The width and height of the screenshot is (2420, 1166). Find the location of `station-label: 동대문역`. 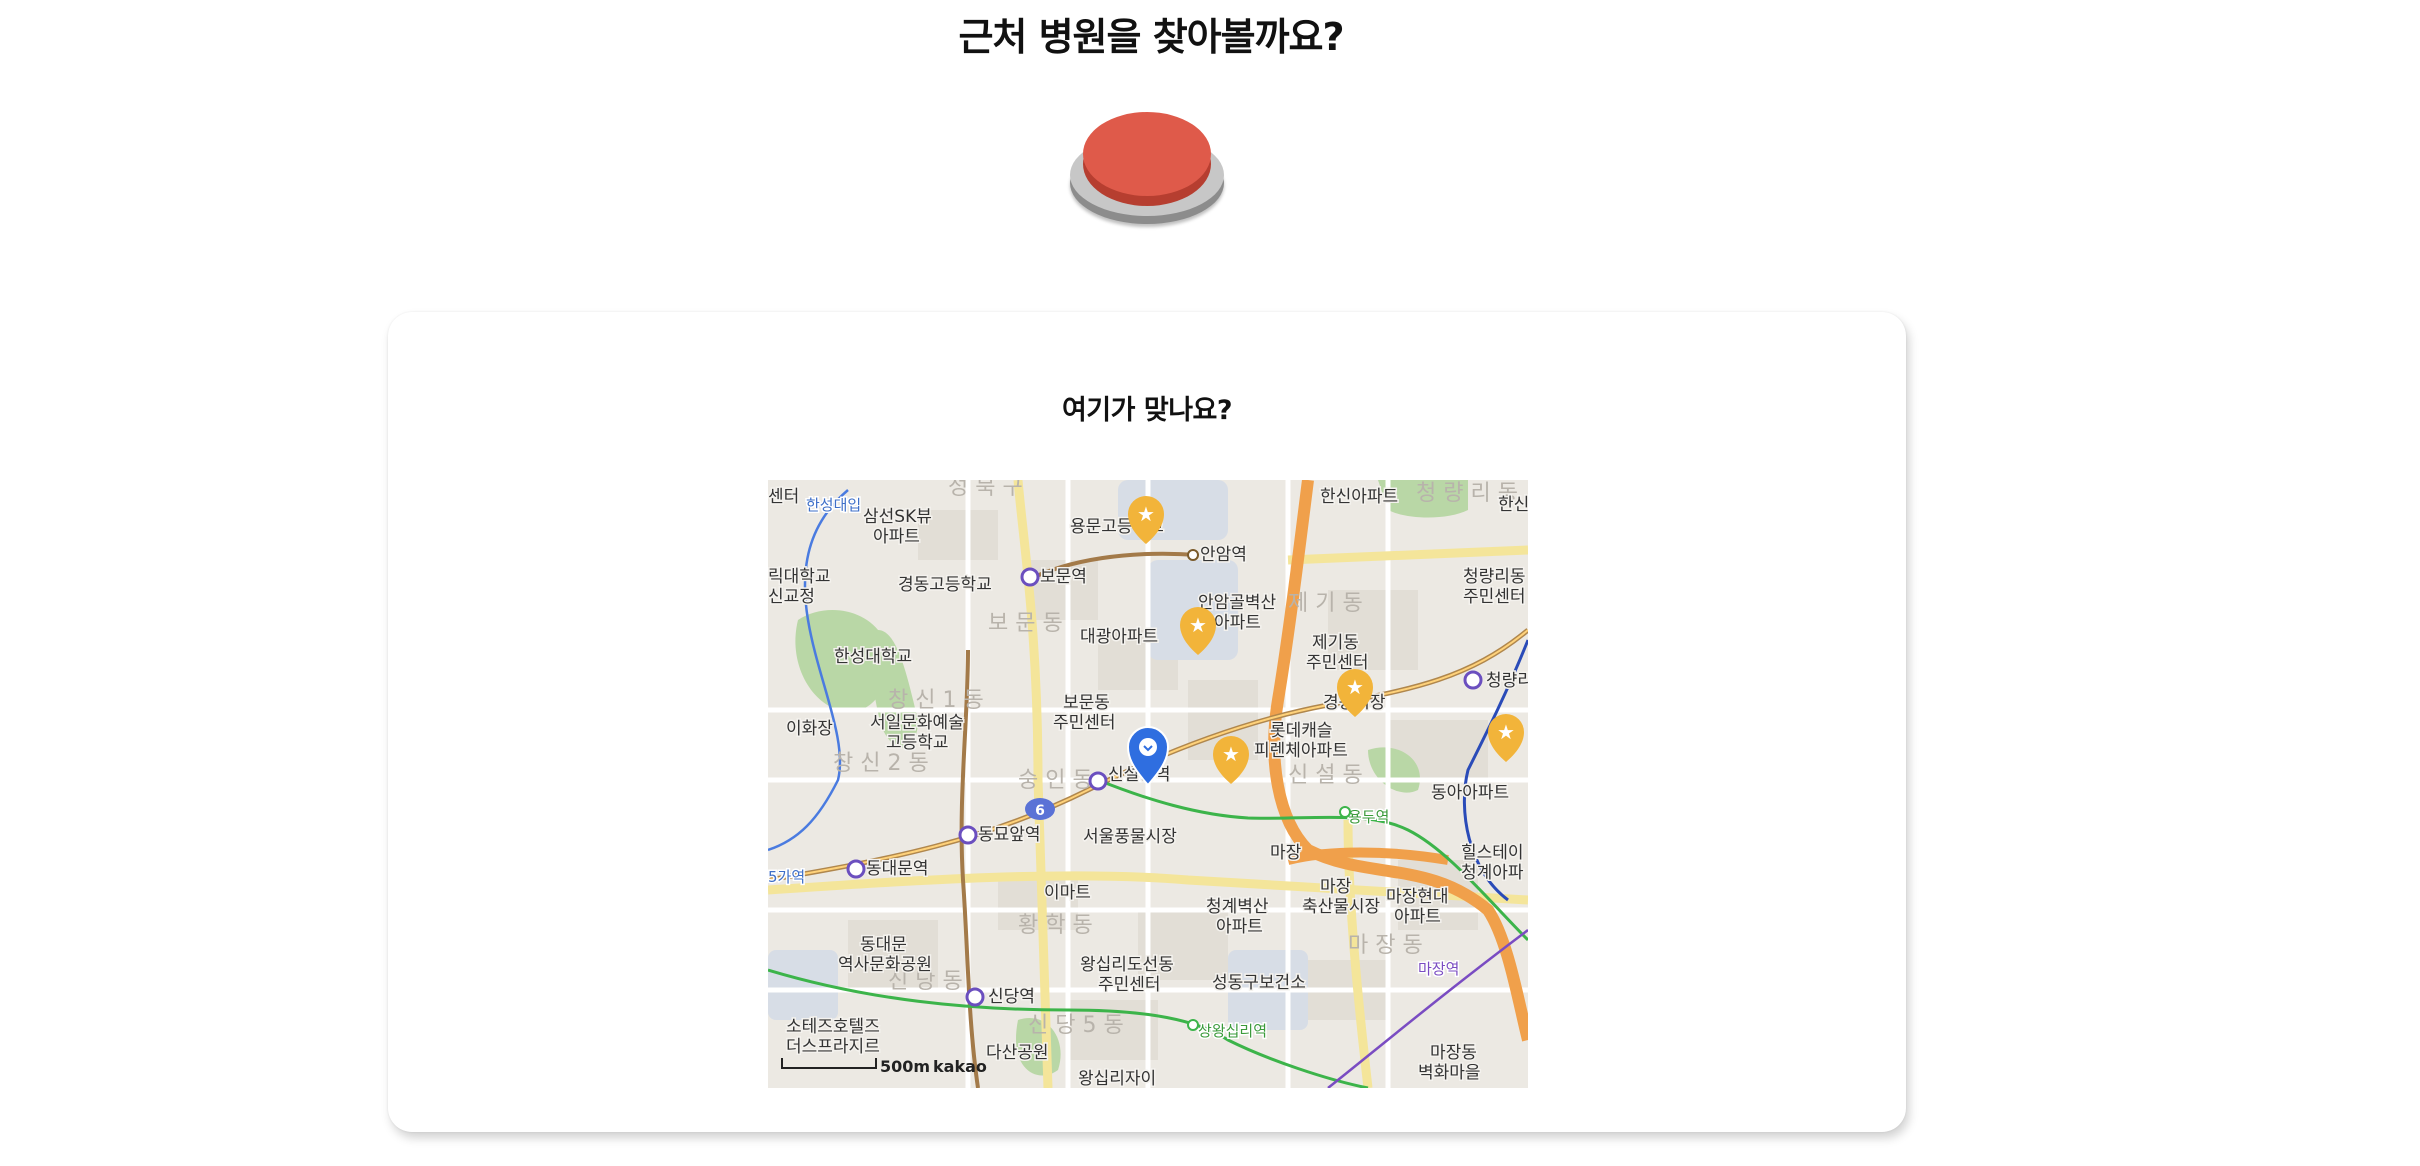

station-label: 동대문역 is located at coordinates (897, 869).